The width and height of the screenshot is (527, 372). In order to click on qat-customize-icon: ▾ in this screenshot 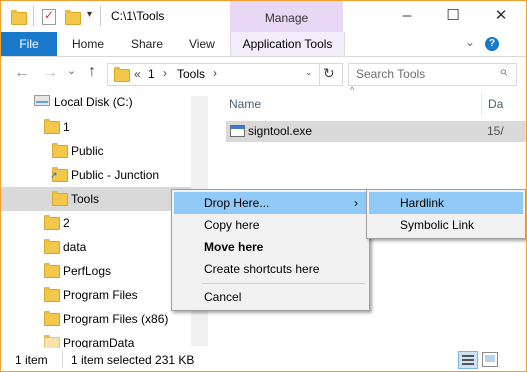, I will do `click(89, 14)`.